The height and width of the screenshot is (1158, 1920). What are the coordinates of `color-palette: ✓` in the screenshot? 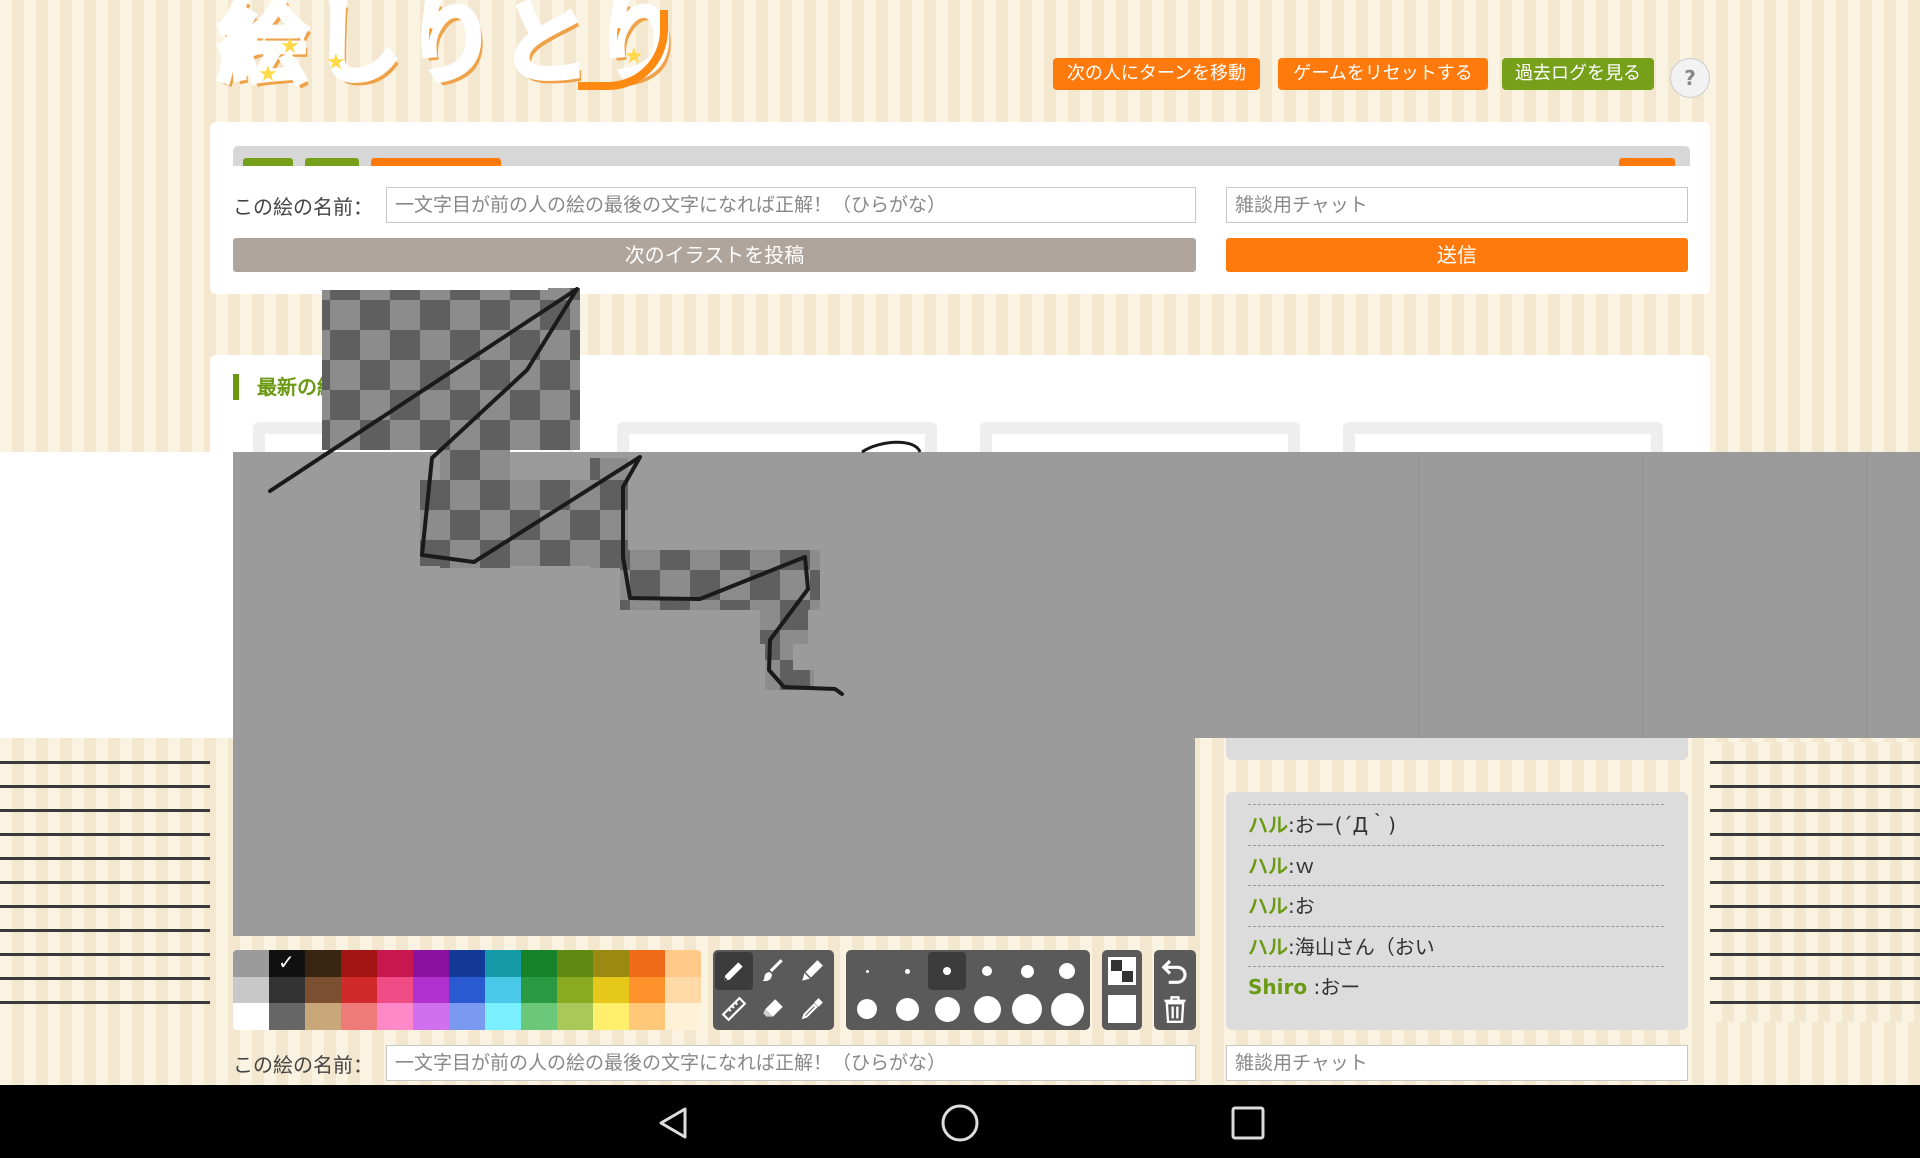 It's located at (467, 990).